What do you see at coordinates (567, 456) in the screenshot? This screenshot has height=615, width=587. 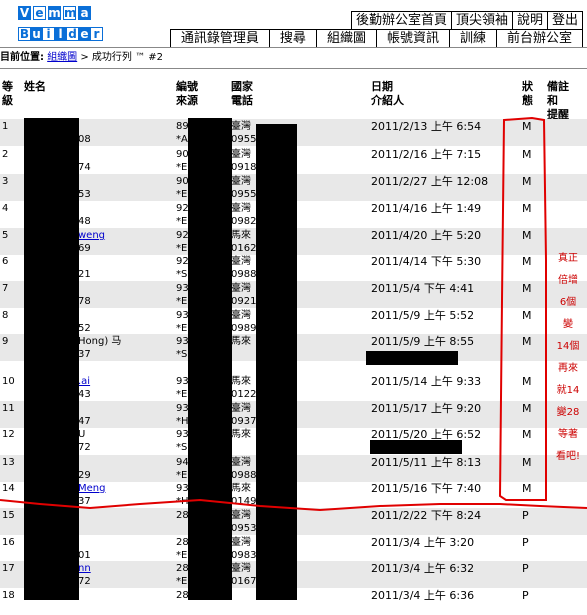 I see `note-line: 看吧!` at bounding box center [567, 456].